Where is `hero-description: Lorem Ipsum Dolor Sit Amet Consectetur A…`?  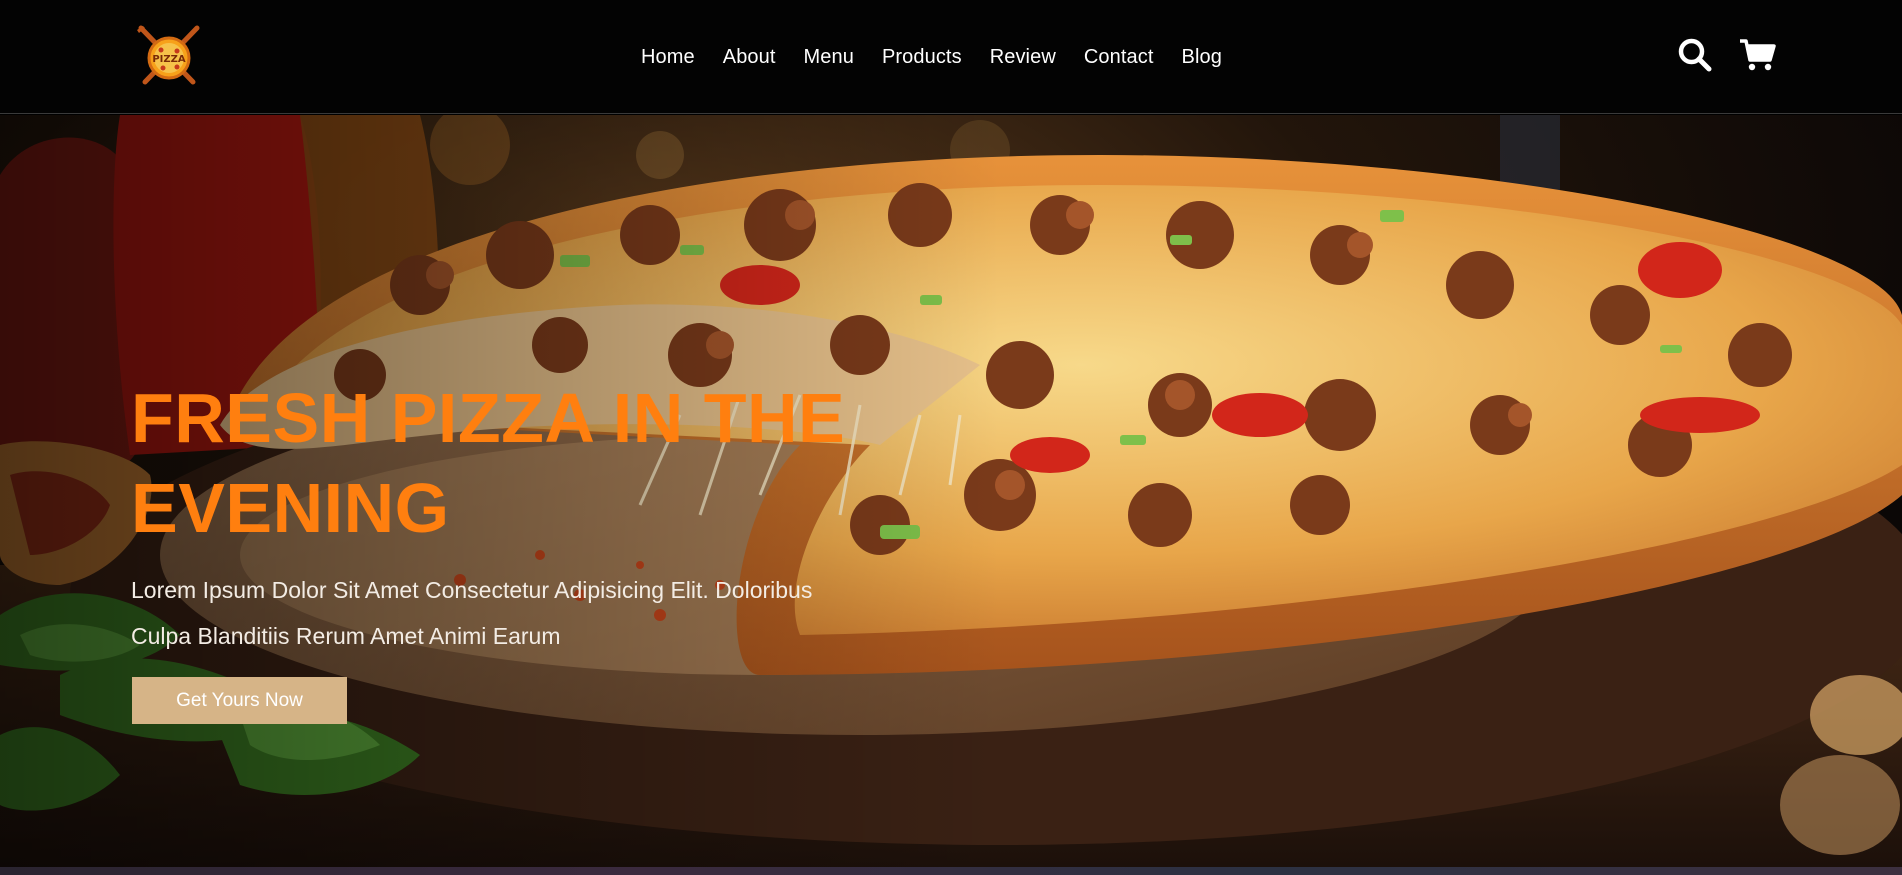
hero-description: Lorem Ipsum Dolor Sit Amet Consectetur A… is located at coordinates (511, 613).